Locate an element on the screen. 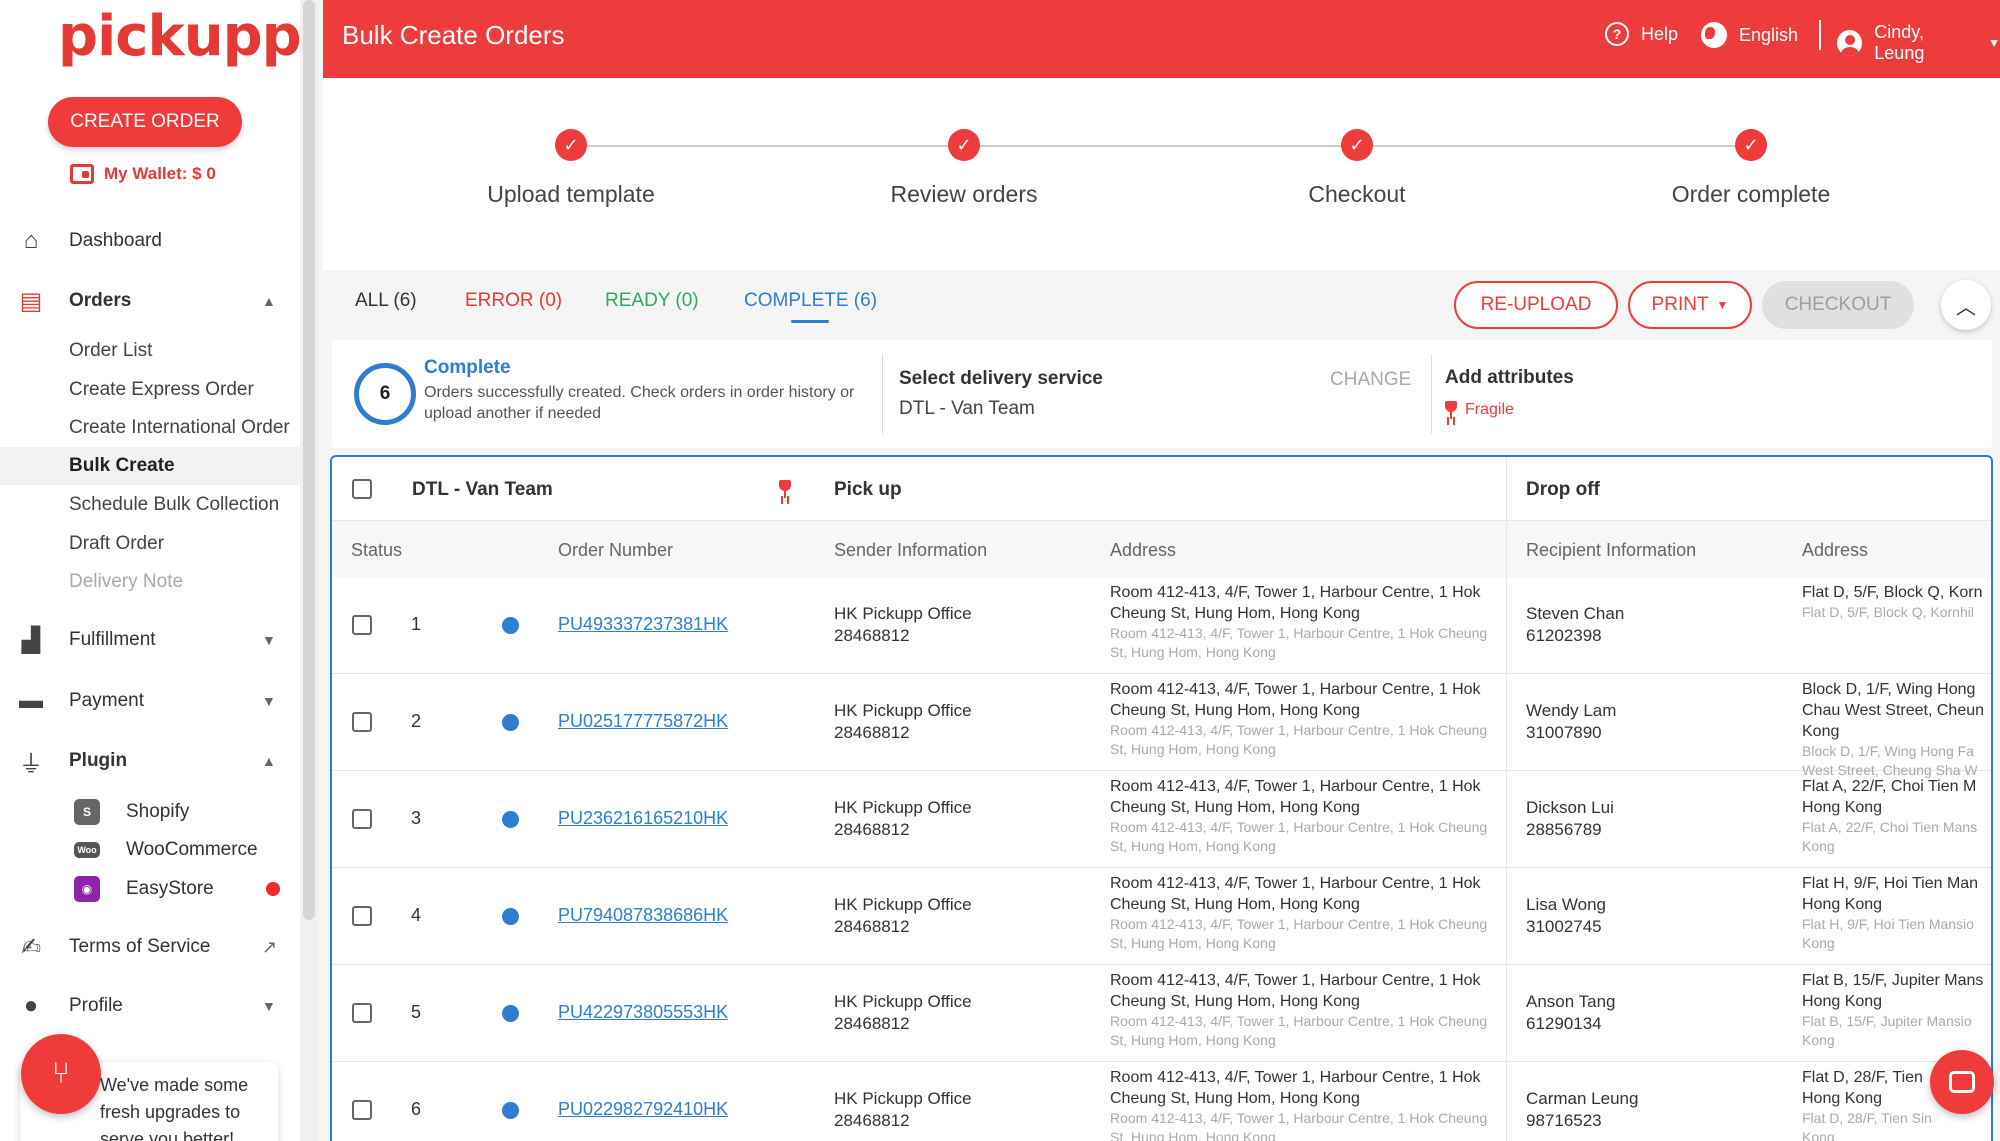  status-title: Complete is located at coordinates (467, 367).